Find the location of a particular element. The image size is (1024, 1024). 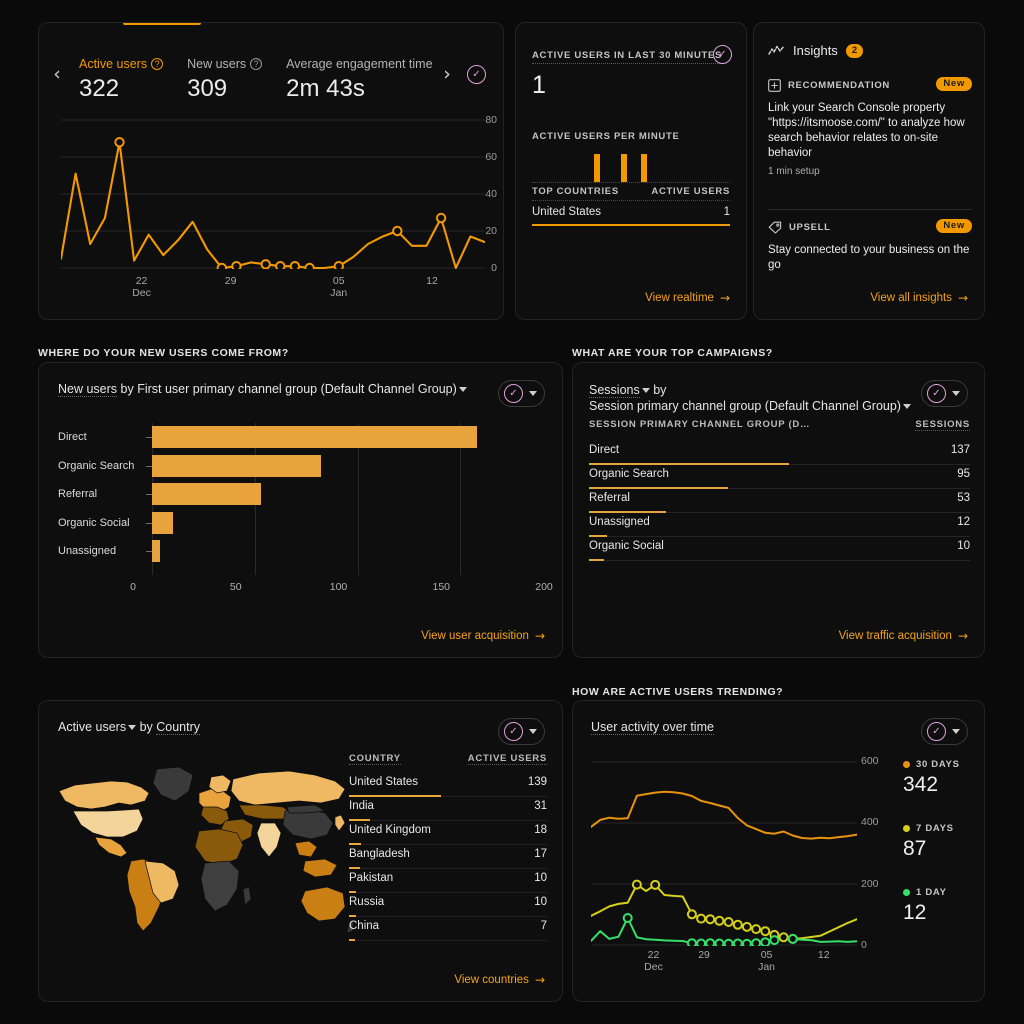

title-label: User activity over time is located at coordinates (652, 727).